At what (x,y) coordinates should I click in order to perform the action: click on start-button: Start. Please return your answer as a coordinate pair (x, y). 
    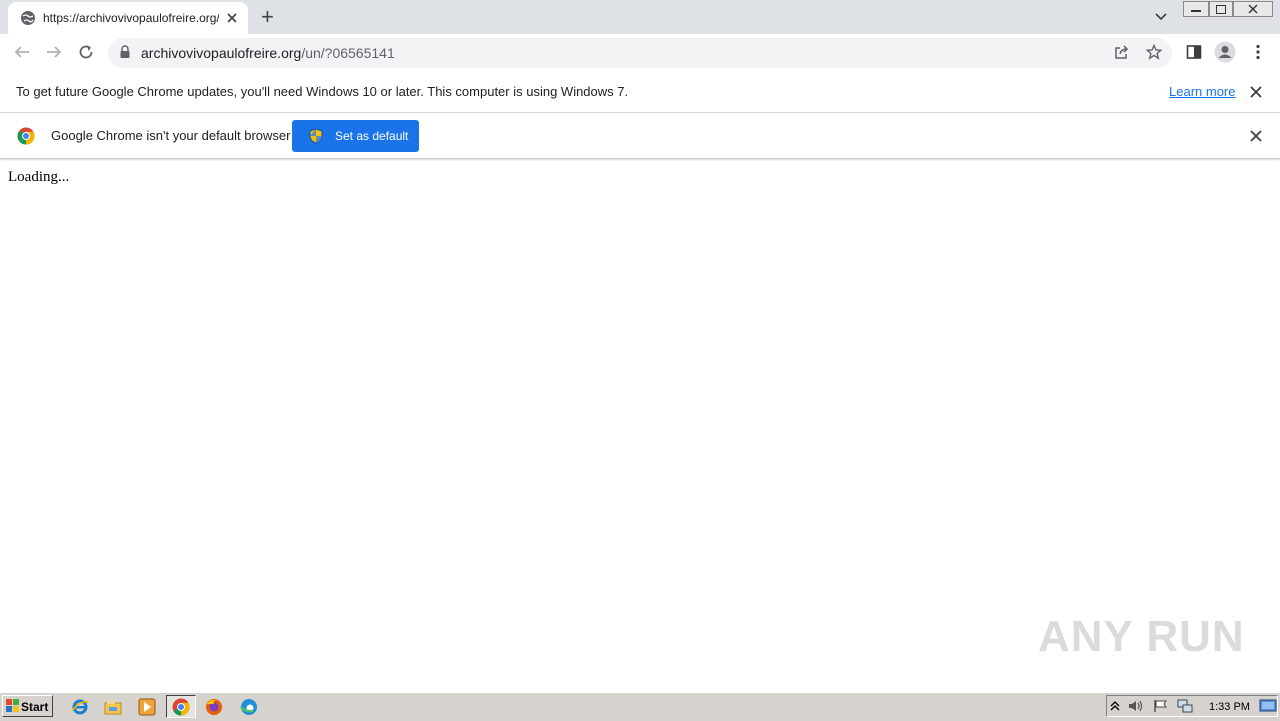
    Looking at the image, I should click on (27, 706).